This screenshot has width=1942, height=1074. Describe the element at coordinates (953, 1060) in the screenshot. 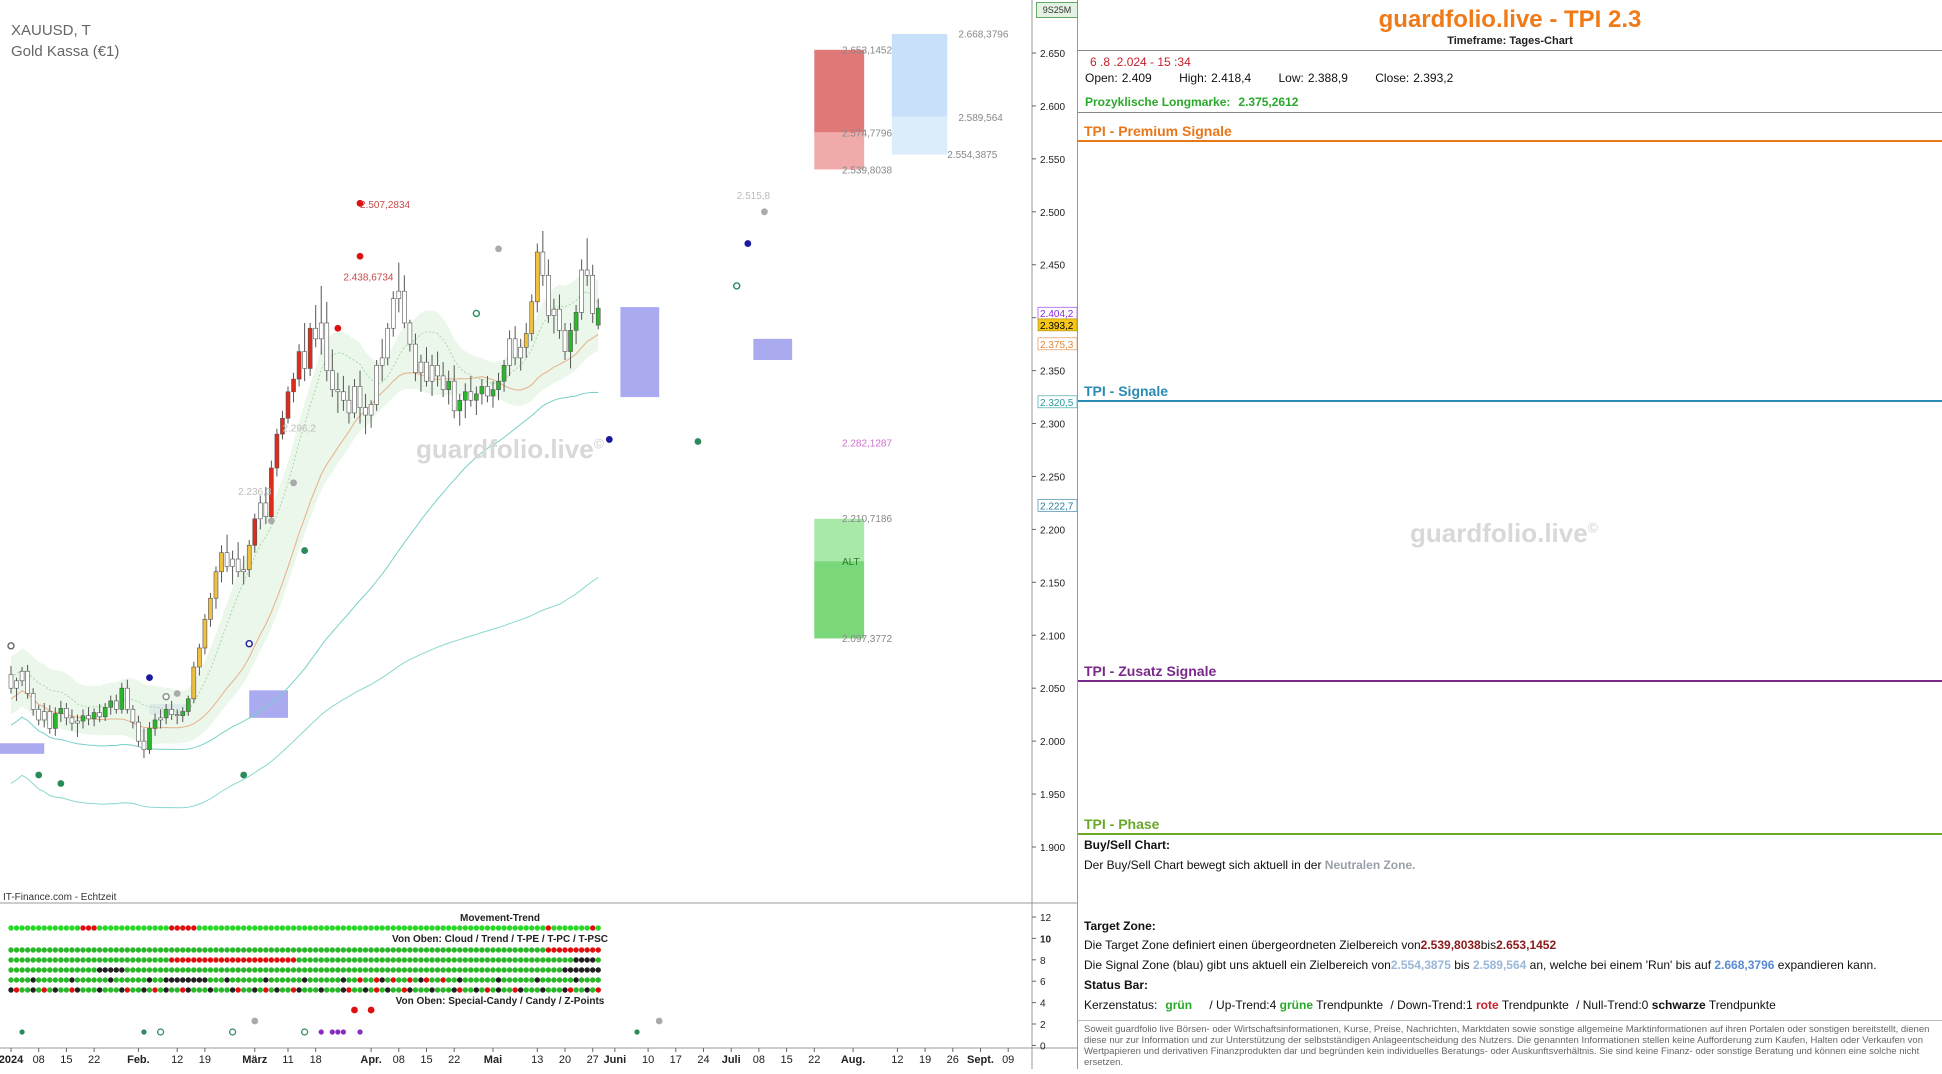

I see `x-tick-label: 26` at that location.